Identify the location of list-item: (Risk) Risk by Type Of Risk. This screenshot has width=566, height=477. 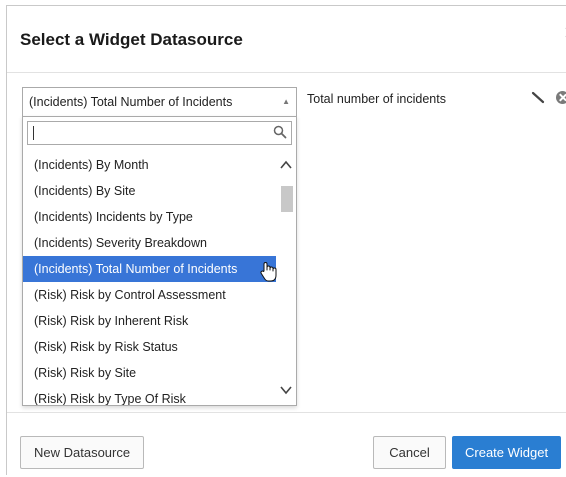
(149, 395).